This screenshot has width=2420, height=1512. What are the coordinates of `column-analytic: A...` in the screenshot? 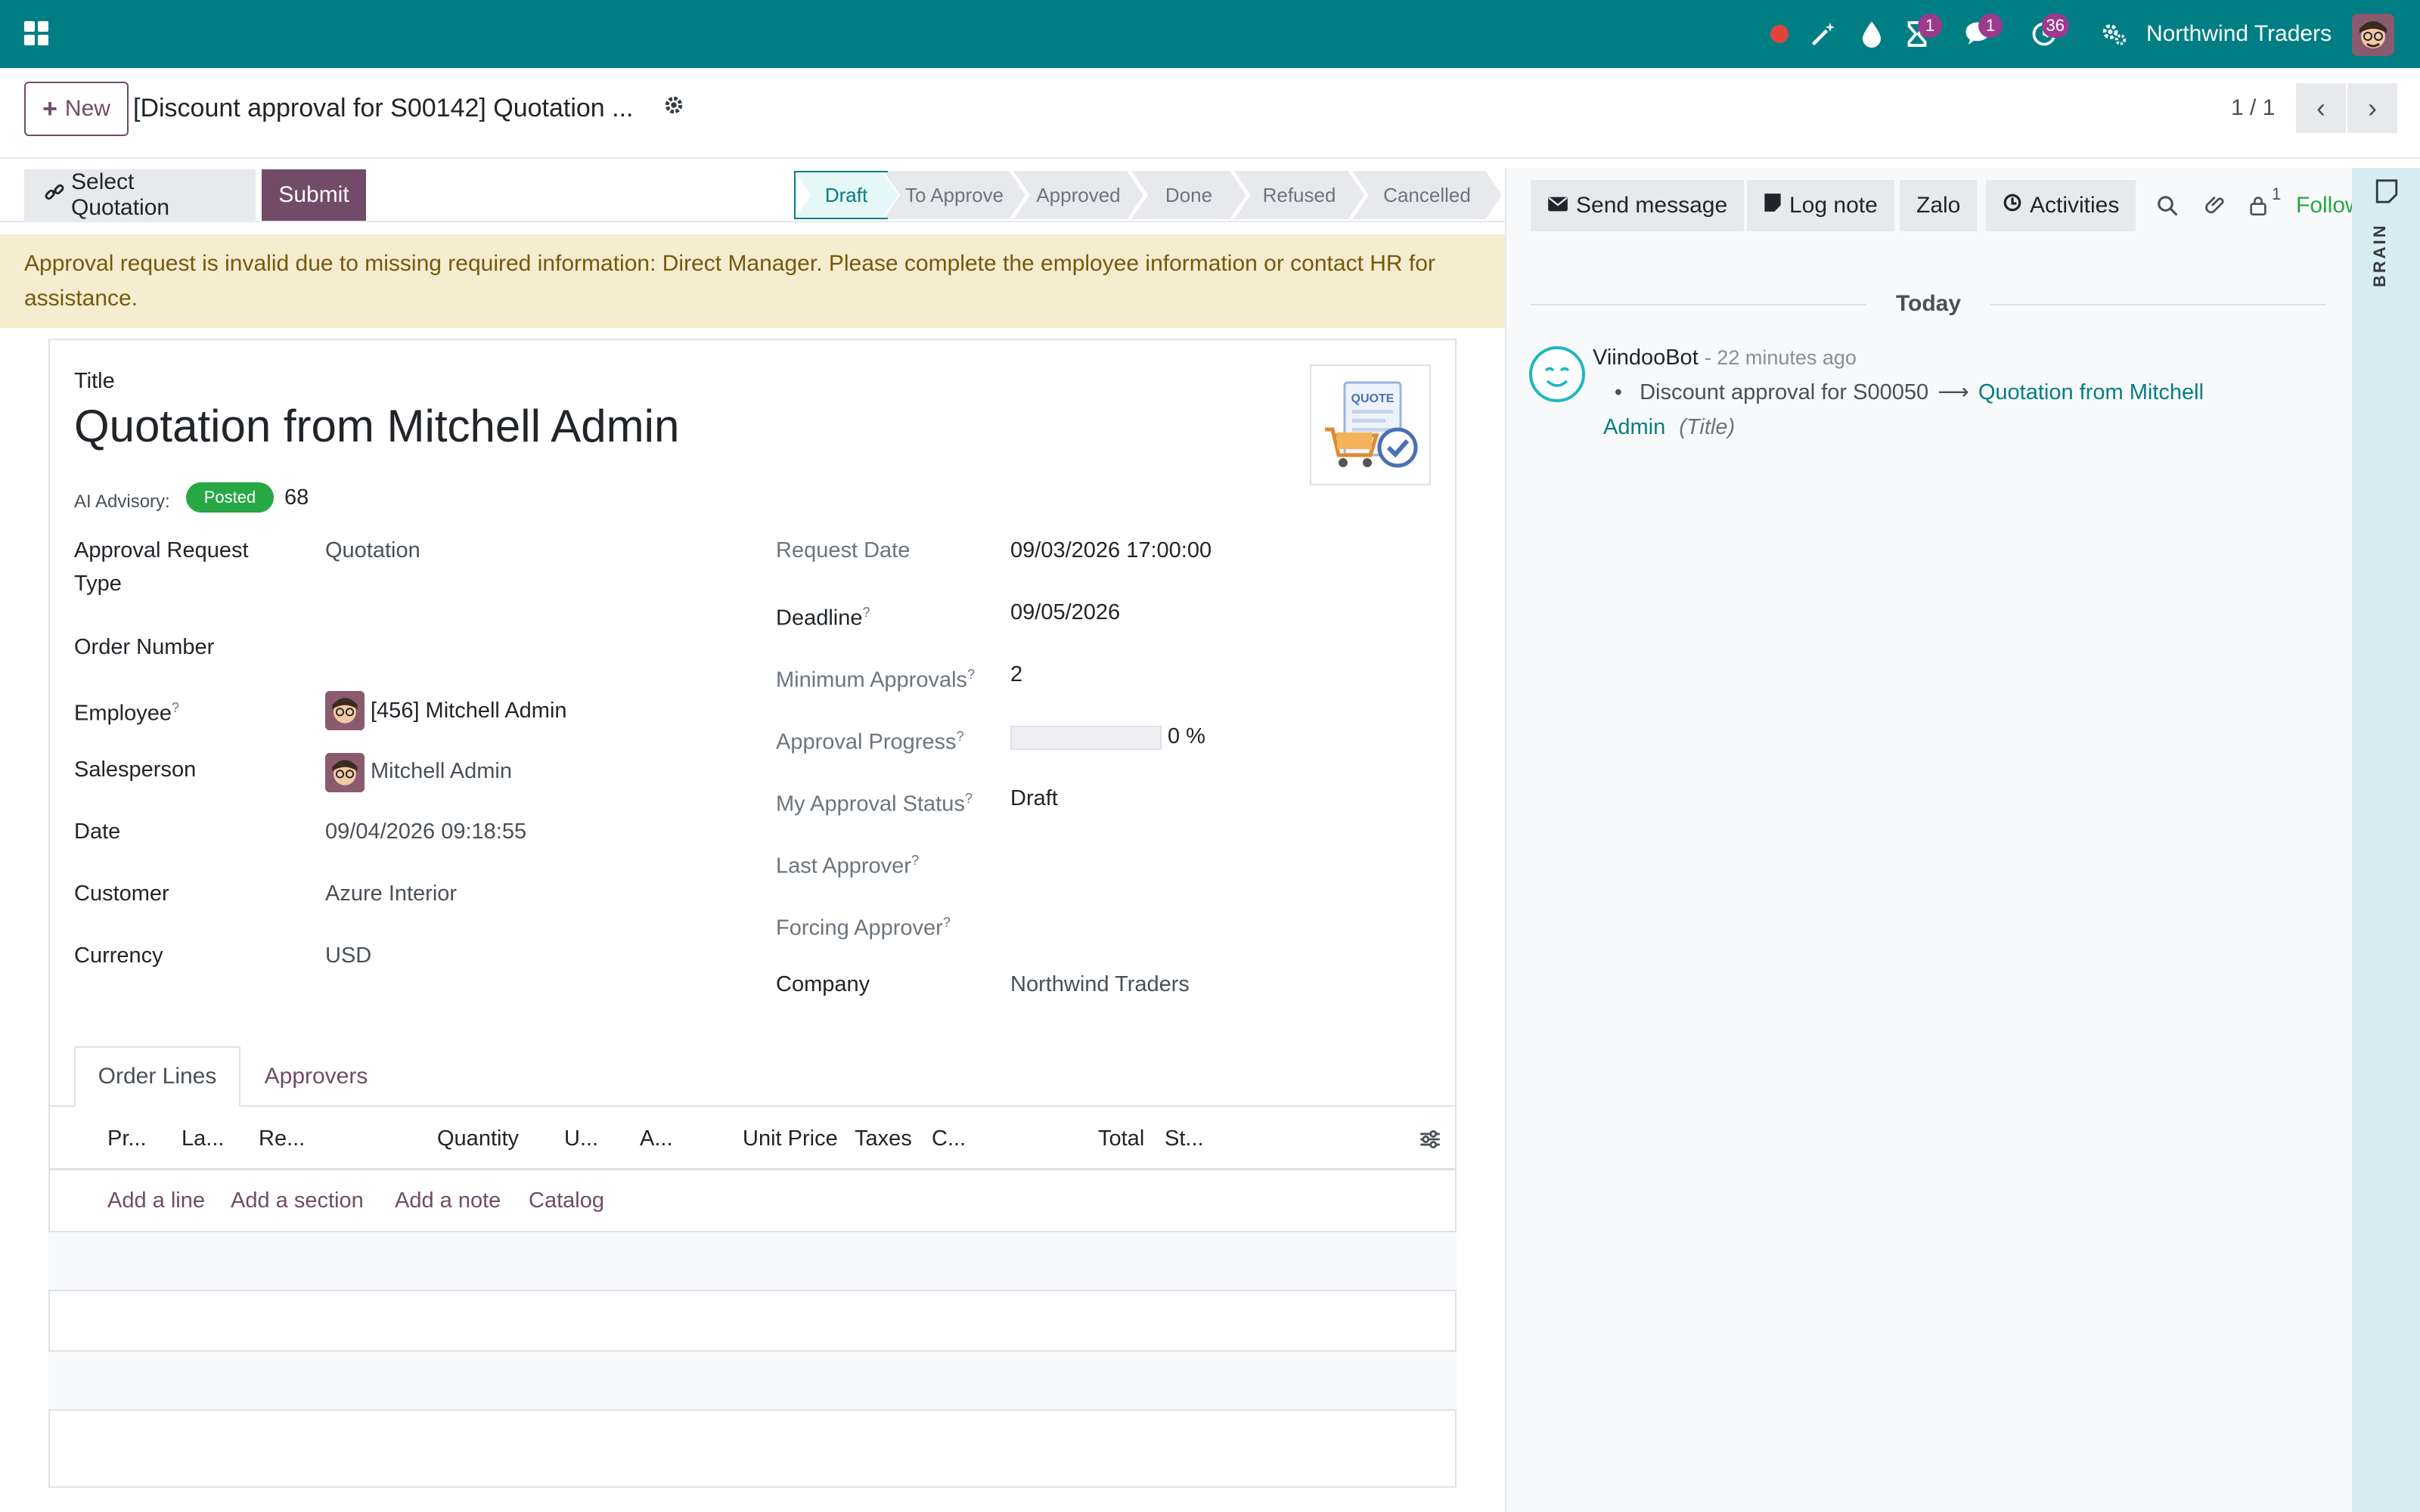 It's located at (656, 1138).